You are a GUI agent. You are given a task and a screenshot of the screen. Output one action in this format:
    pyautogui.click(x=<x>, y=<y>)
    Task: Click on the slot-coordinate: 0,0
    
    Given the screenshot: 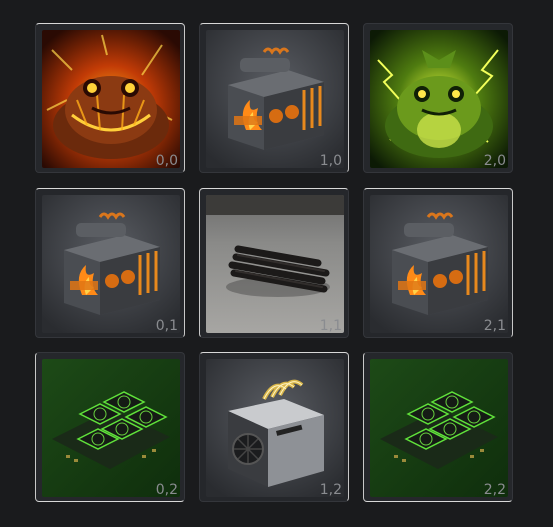 What is the action you would take?
    pyautogui.click(x=166, y=161)
    